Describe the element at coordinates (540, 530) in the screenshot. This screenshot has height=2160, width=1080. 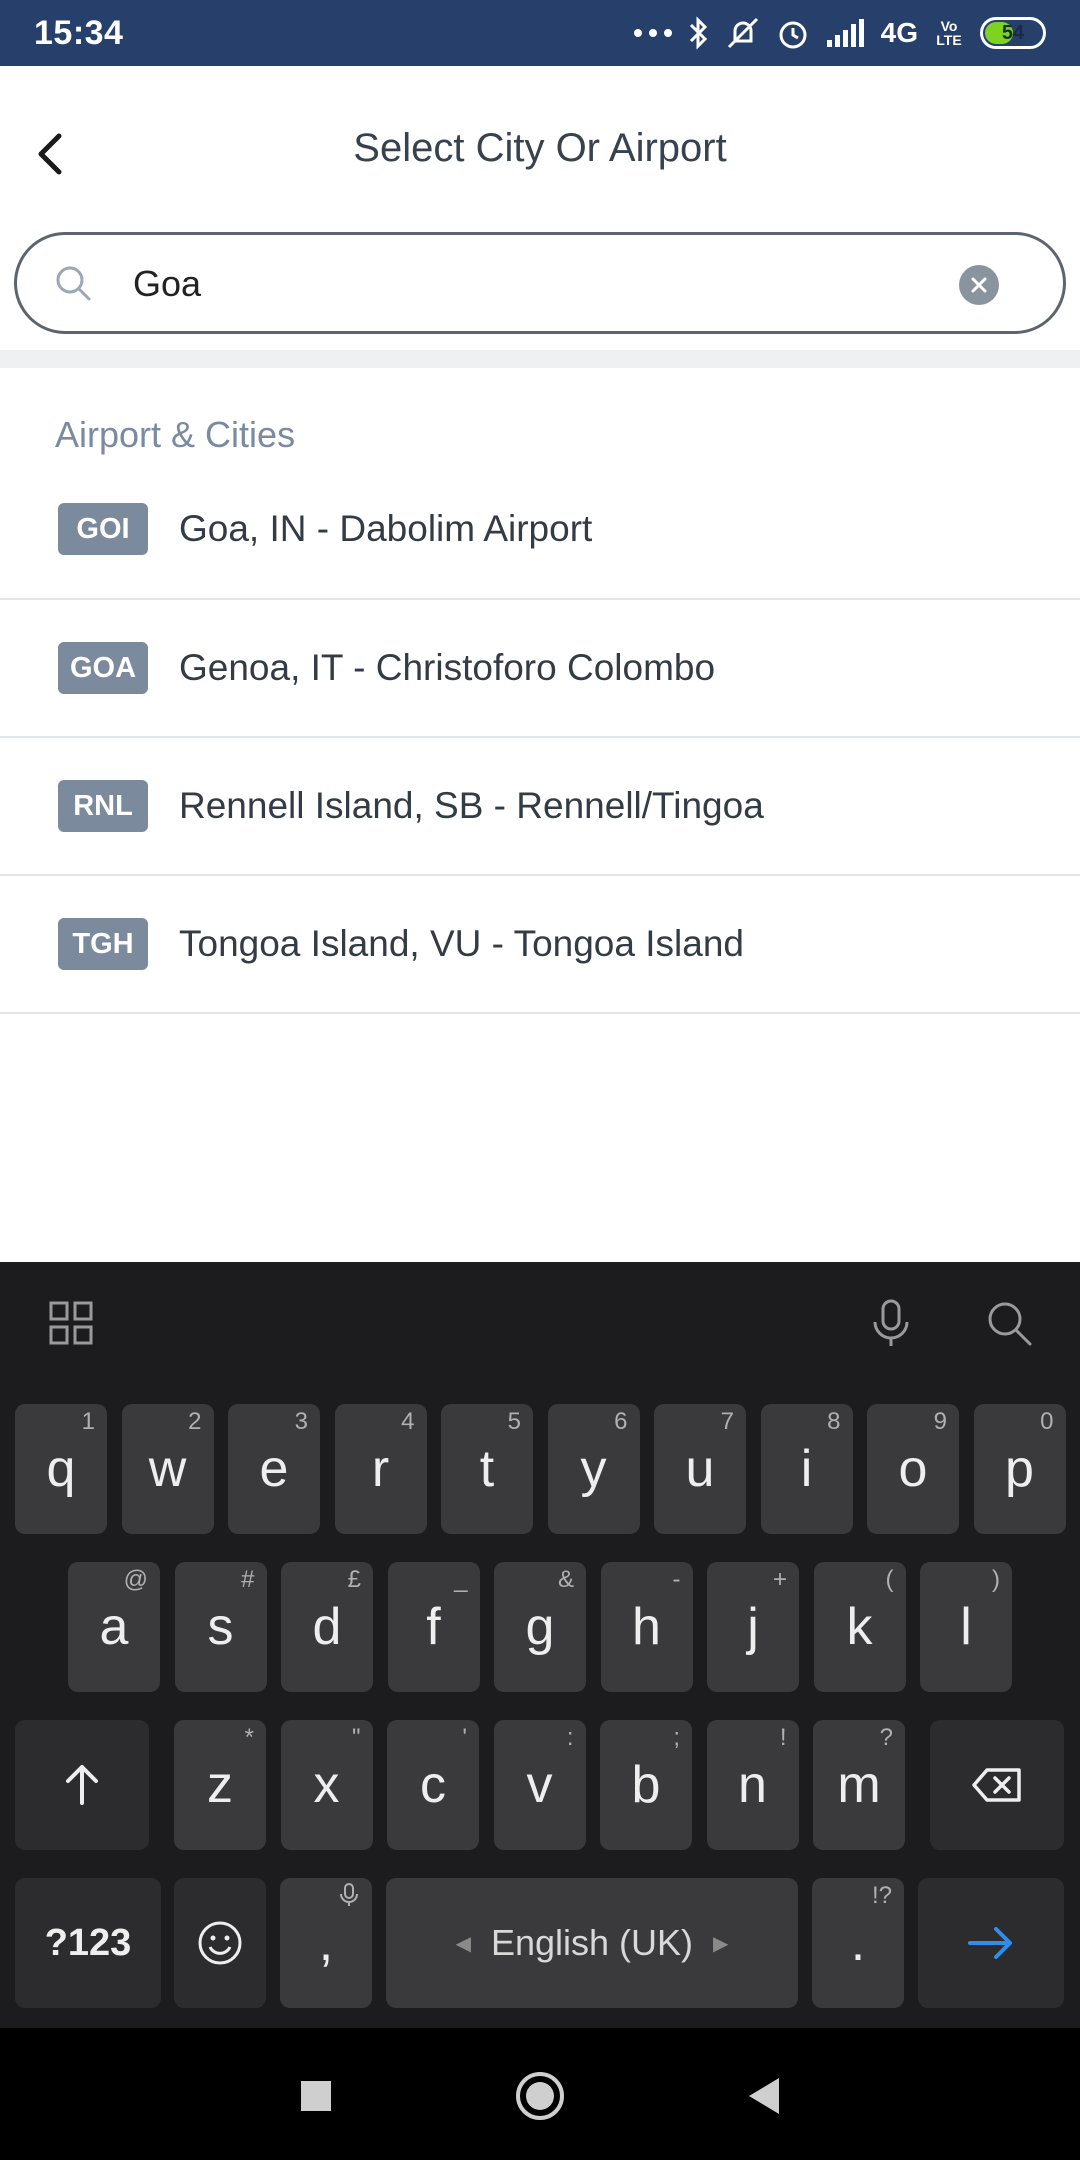
I see `list-item: GOI Goa, IN - Dabolim Airport` at that location.